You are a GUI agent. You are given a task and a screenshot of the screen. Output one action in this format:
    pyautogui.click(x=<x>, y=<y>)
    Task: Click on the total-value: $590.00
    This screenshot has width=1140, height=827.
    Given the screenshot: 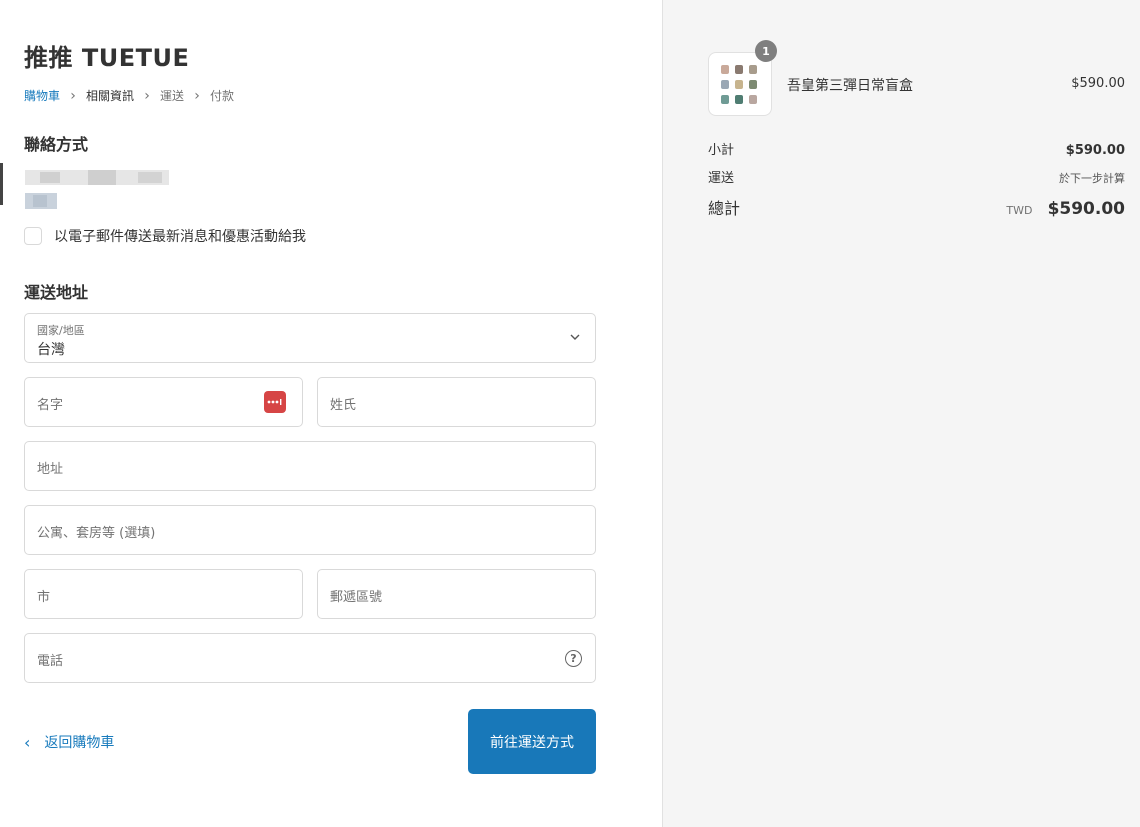 What is the action you would take?
    pyautogui.click(x=1086, y=209)
    